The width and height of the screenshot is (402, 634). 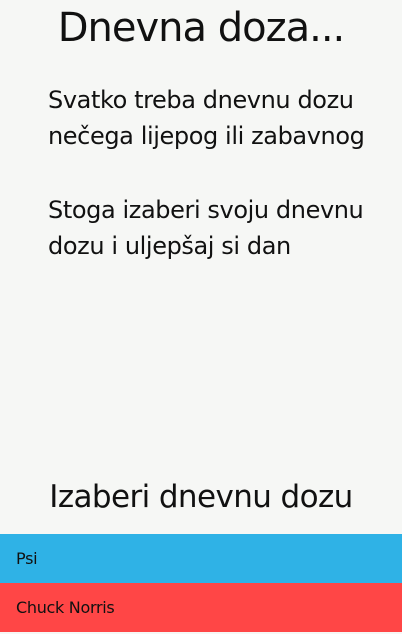 What do you see at coordinates (201, 607) in the screenshot?
I see `option-chuck-norris-button: Chuck Norris` at bounding box center [201, 607].